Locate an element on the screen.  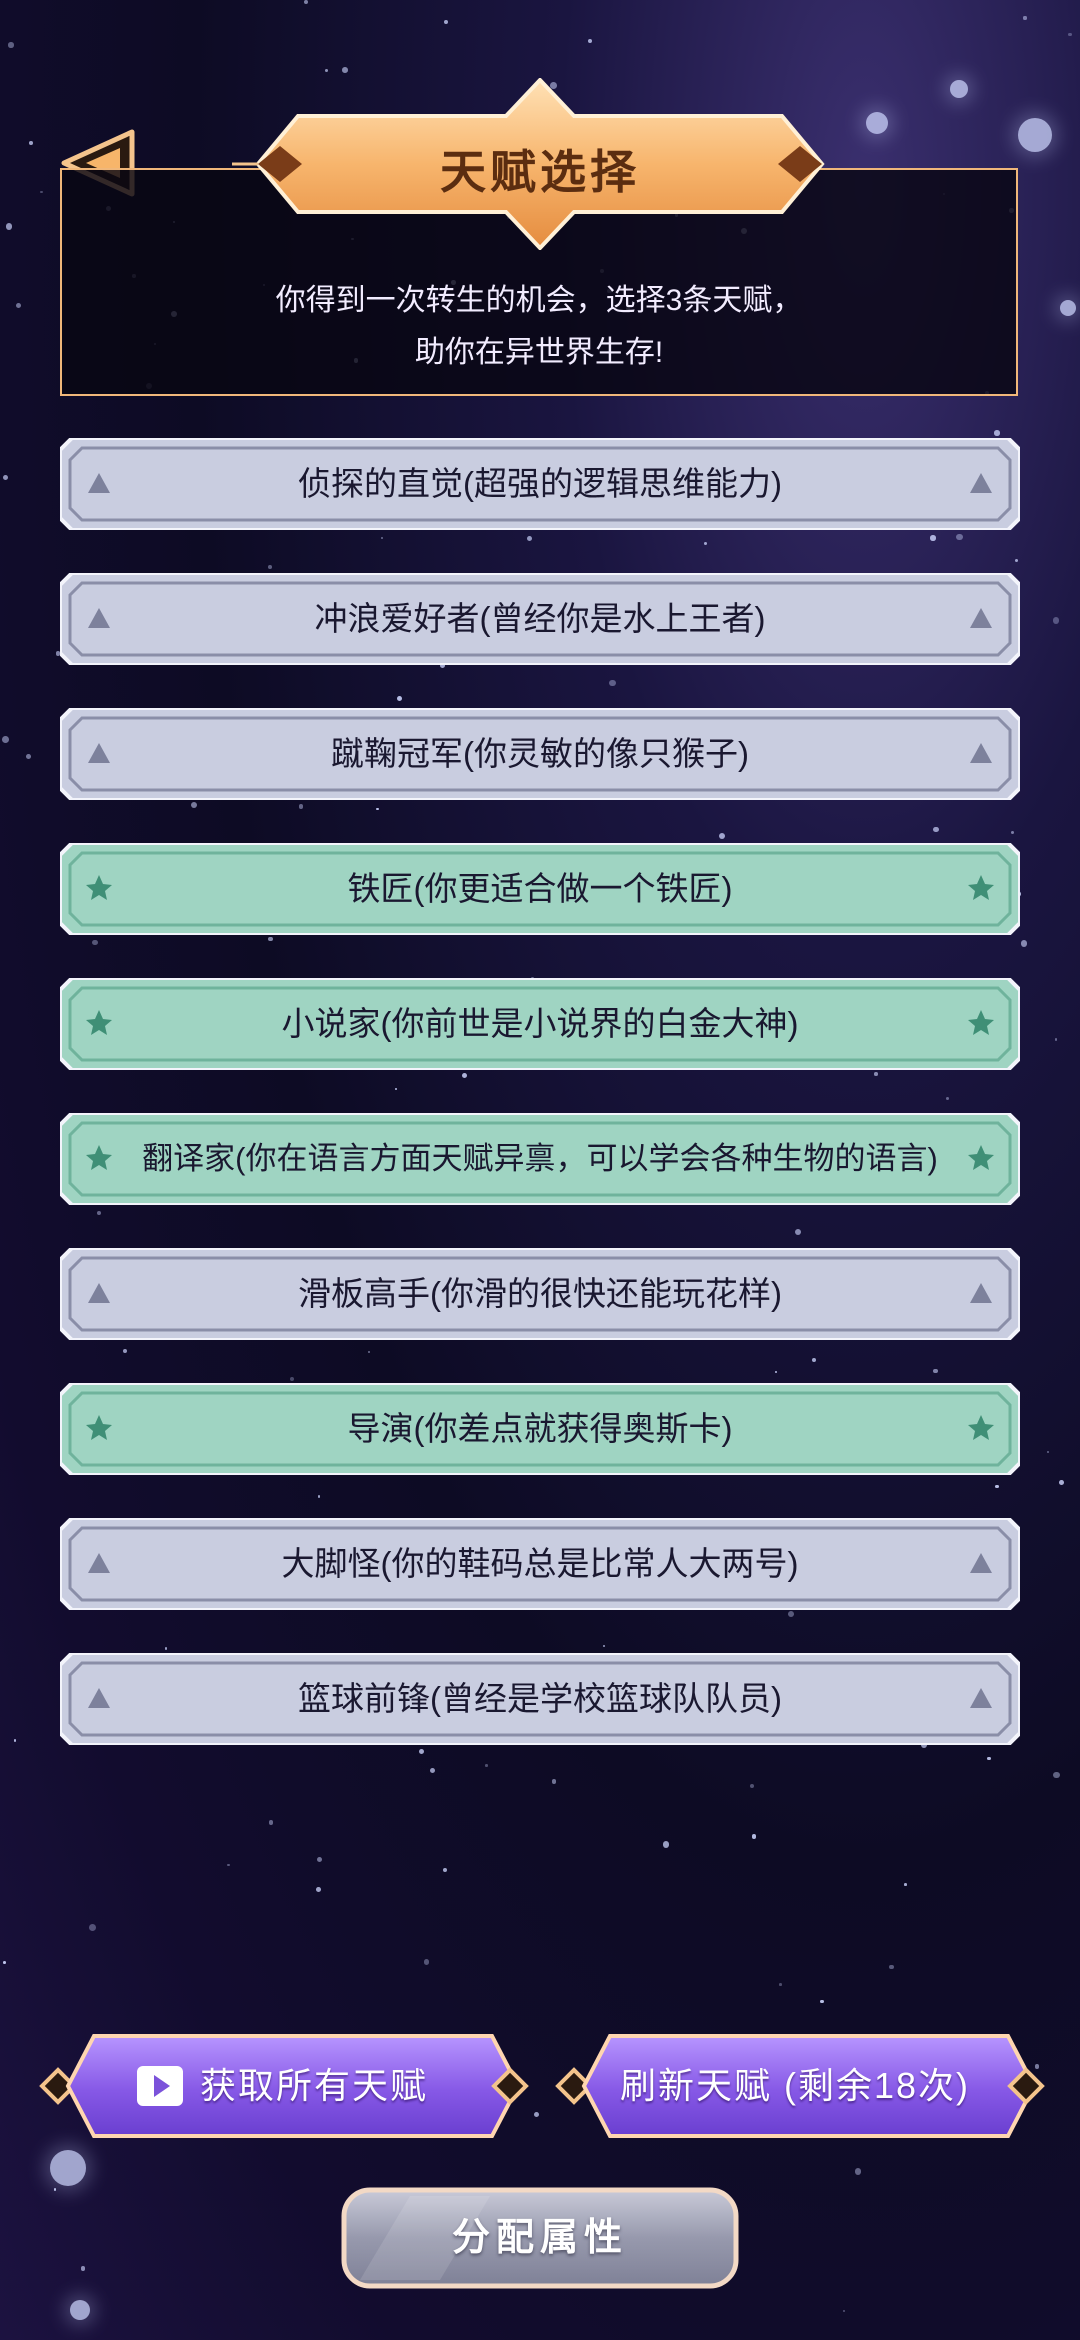
talent-option: 铁匠(你更适合做一个铁匠) is located at coordinates (540, 889).